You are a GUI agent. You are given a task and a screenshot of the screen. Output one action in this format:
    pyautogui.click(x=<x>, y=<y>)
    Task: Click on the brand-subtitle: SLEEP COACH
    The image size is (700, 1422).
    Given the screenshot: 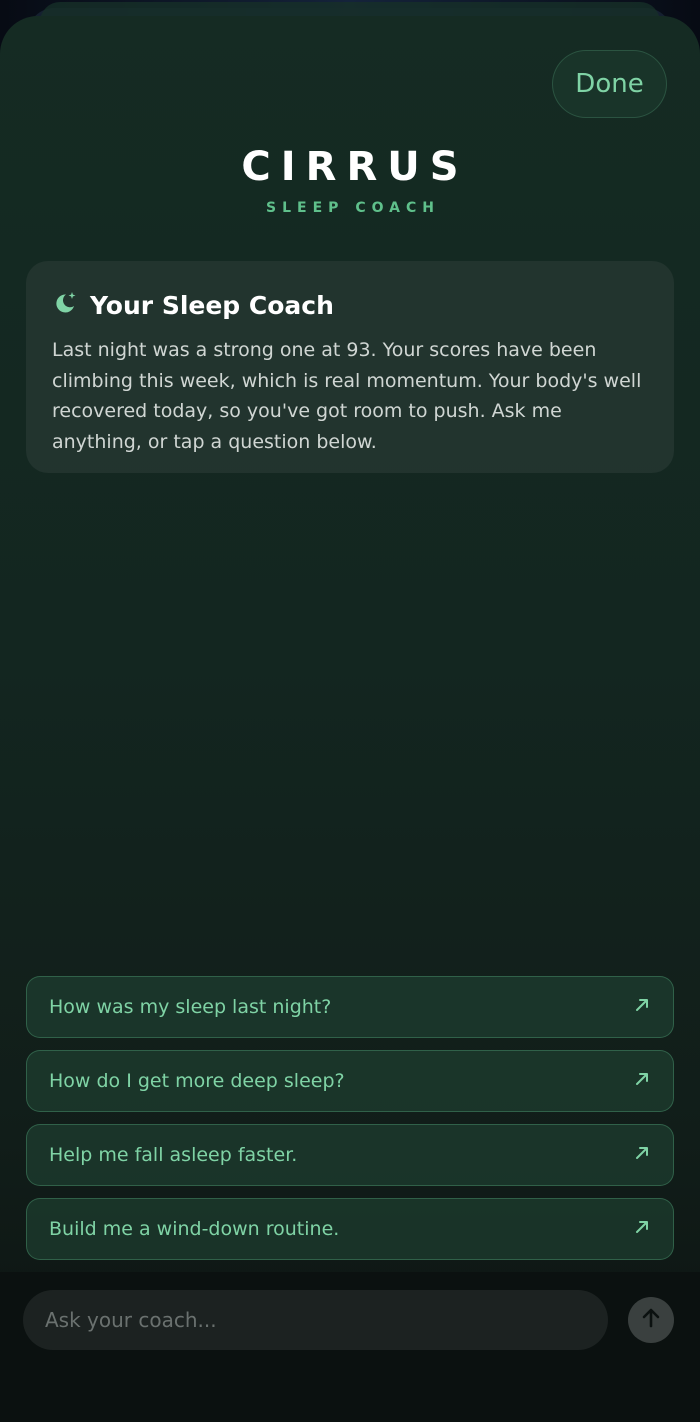 What is the action you would take?
    pyautogui.click(x=353, y=208)
    